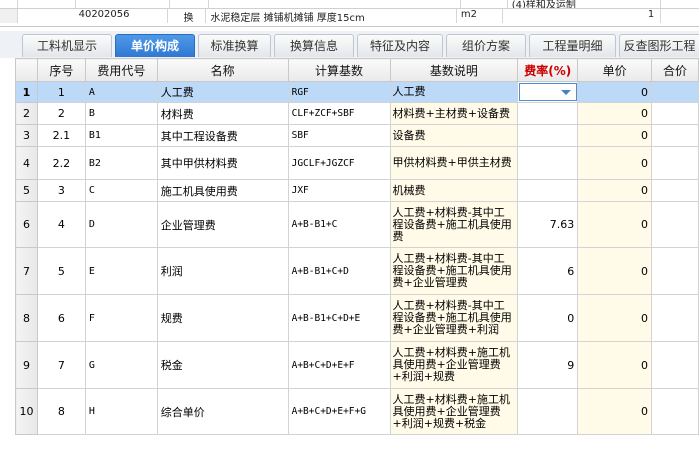 The height and width of the screenshot is (467, 699). Describe the element at coordinates (234, 45) in the screenshot. I see `tab-standard-conversion: 标准换算` at that location.